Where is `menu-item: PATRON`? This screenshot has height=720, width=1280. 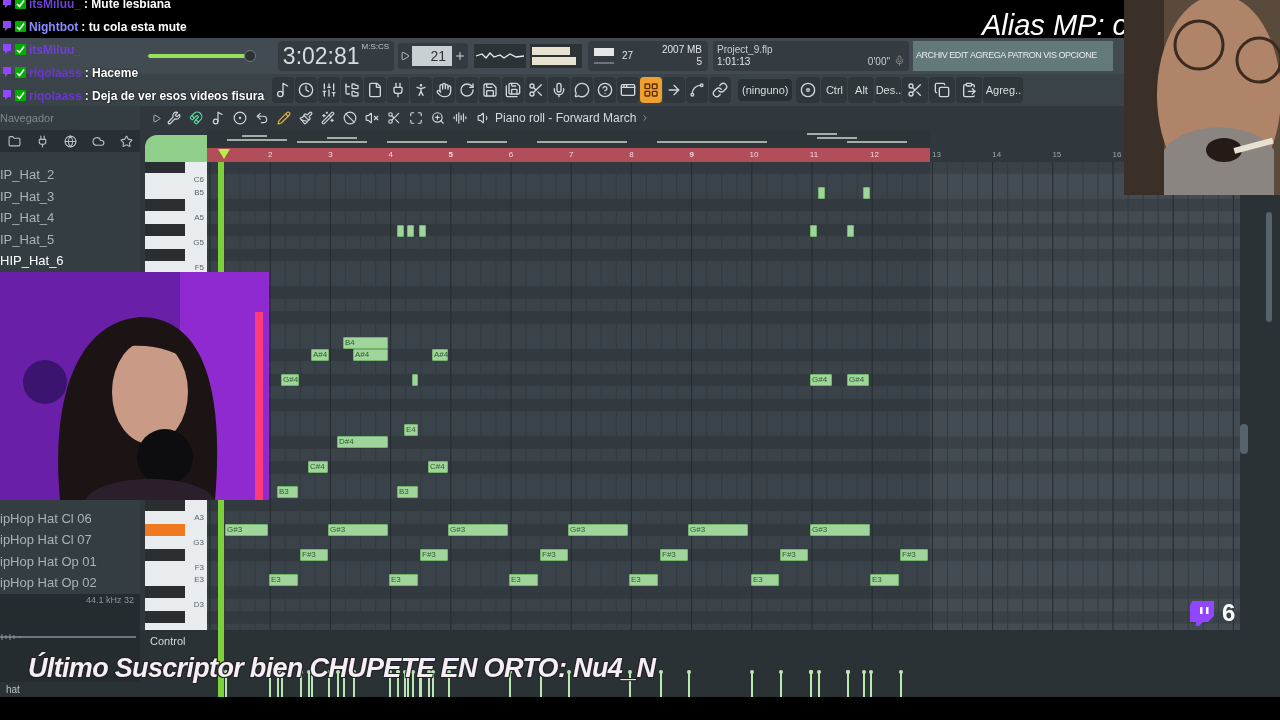
menu-item: PATRON is located at coordinates (1024, 56).